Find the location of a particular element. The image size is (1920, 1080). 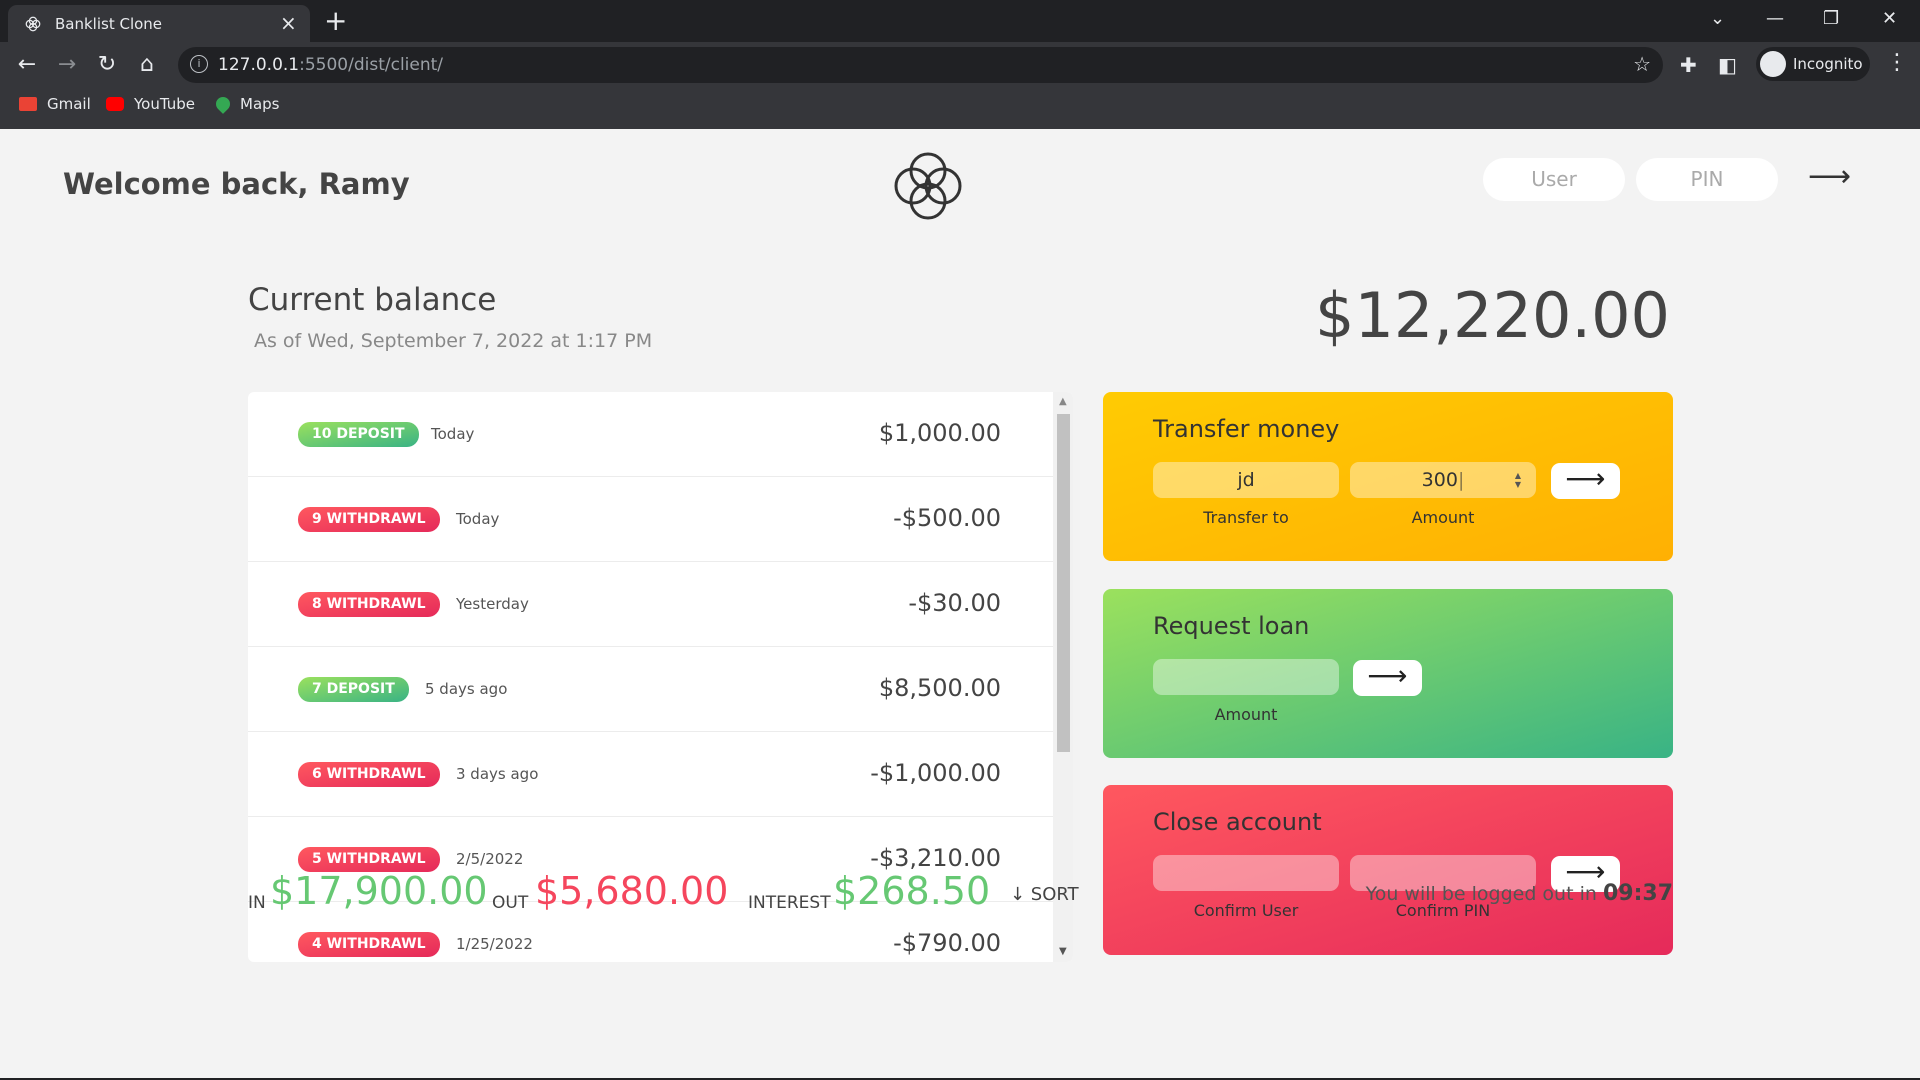

movements-scrollbar: ▲ ▼ is located at coordinates (1063, 677).